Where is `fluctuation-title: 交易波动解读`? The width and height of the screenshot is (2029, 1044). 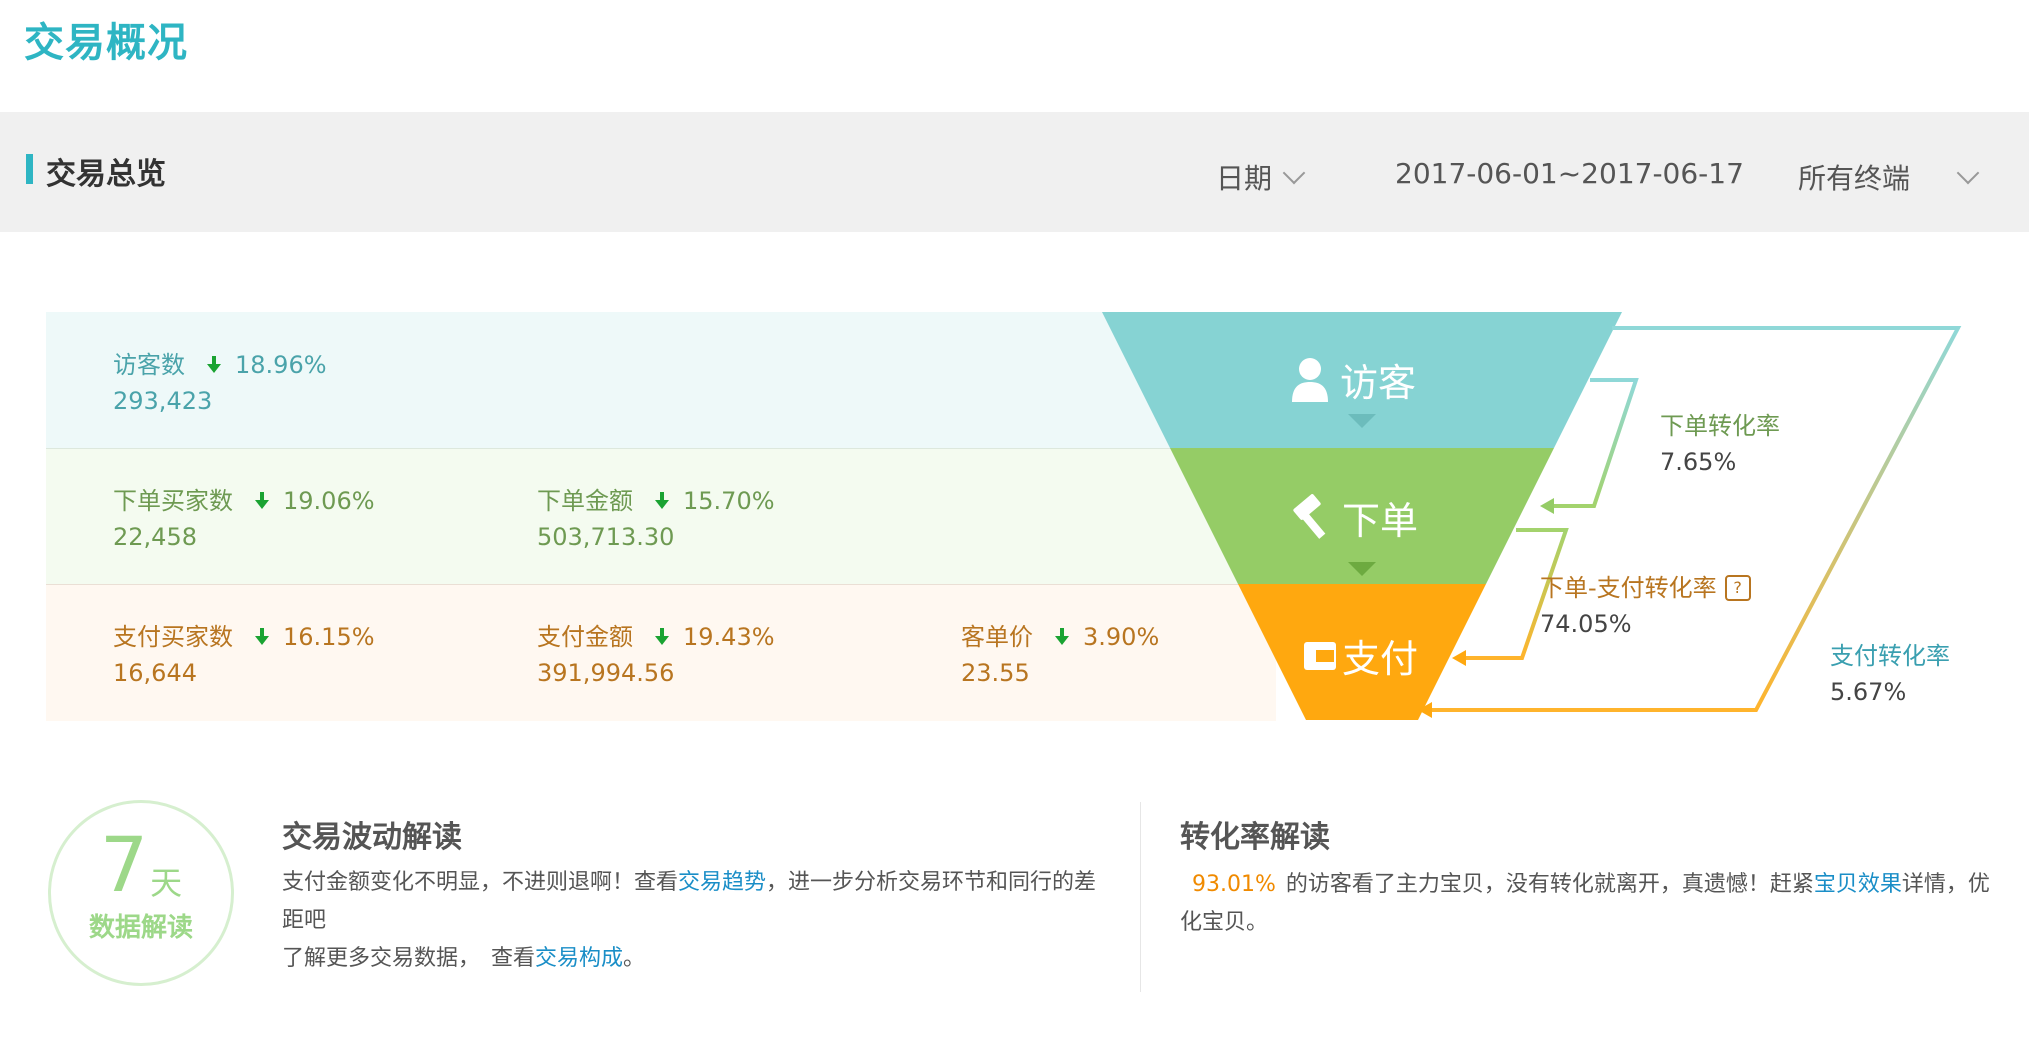
fluctuation-title: 交易波动解读 is located at coordinates (372, 837).